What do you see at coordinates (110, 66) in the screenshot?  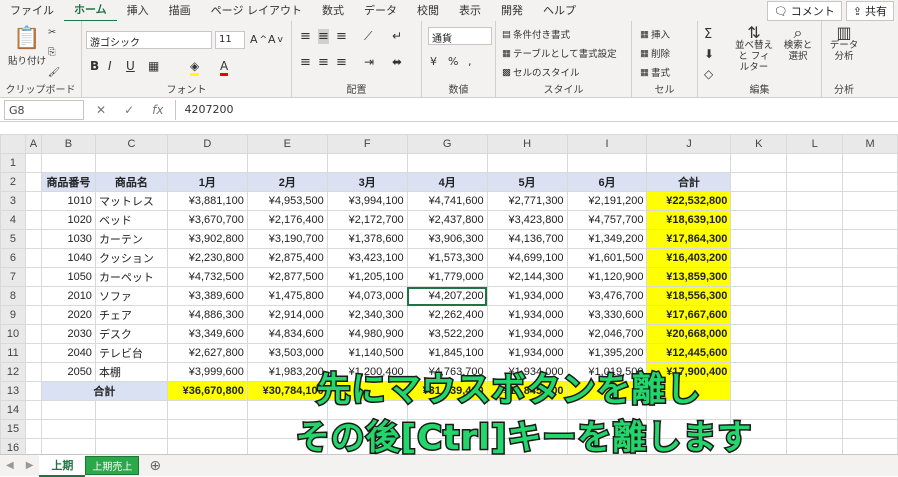 I see `italic-icon: I` at bounding box center [110, 66].